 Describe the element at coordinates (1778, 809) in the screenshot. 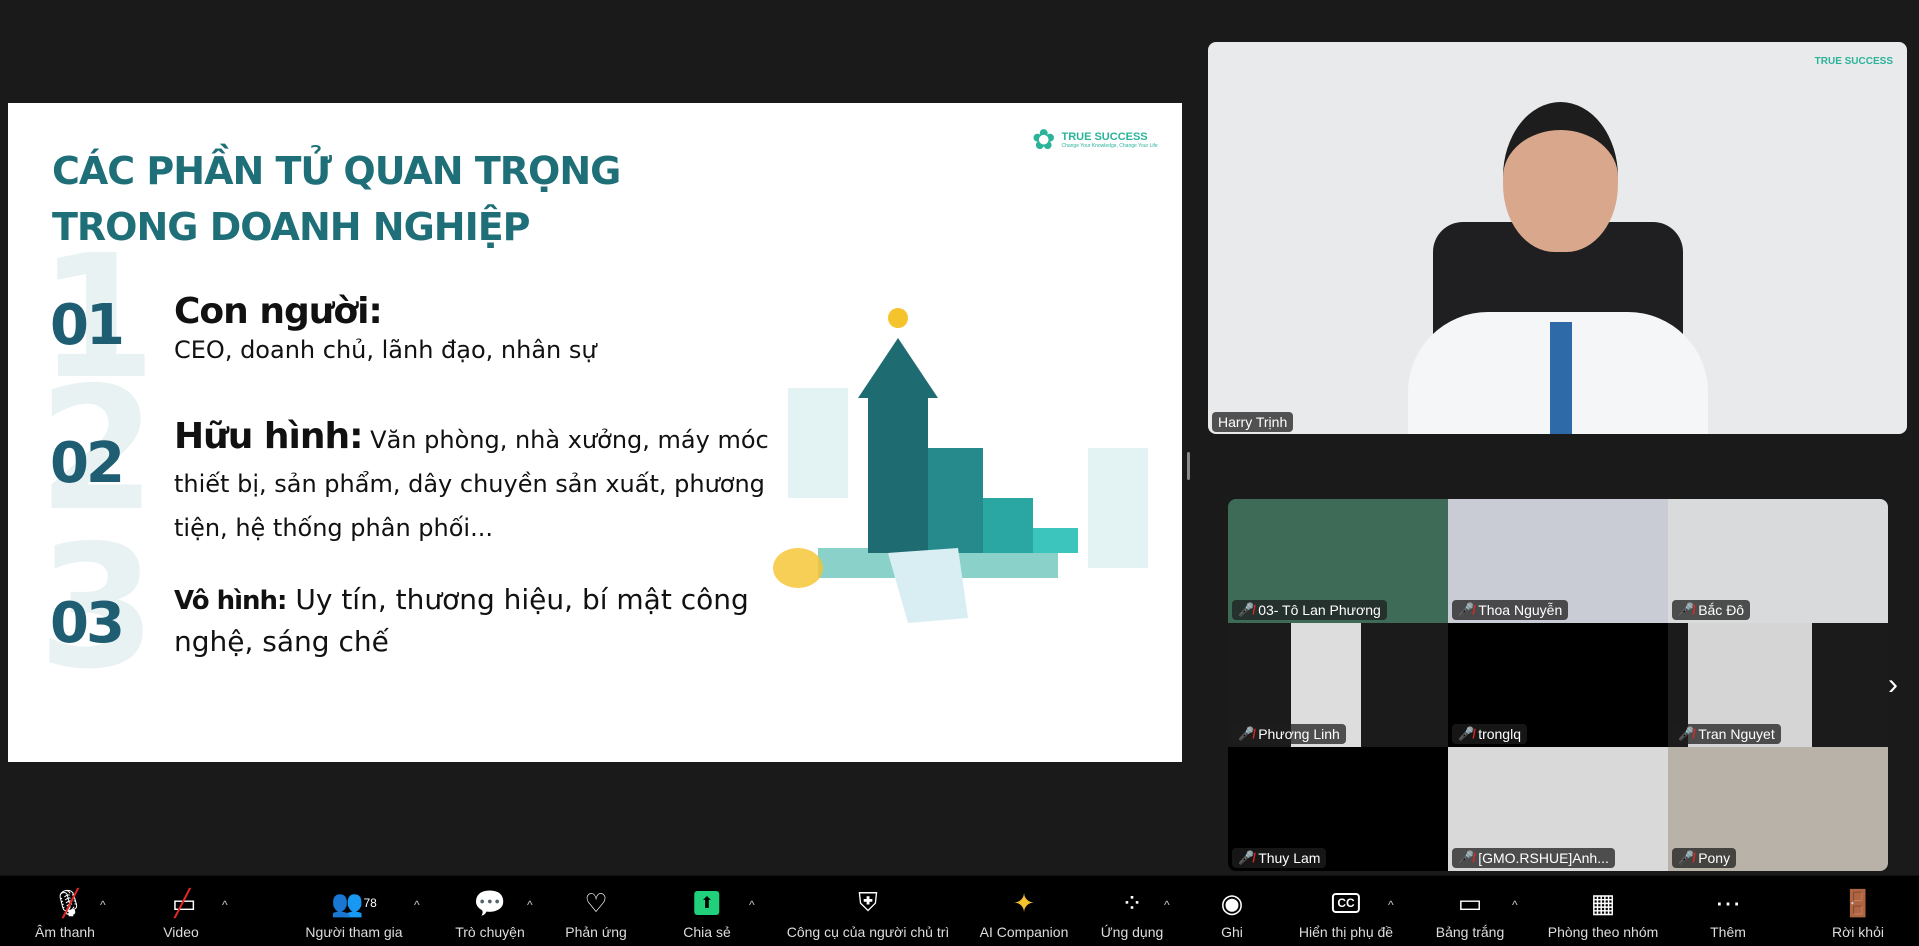

I see `participant-tile: 🎤̸ Pony` at that location.